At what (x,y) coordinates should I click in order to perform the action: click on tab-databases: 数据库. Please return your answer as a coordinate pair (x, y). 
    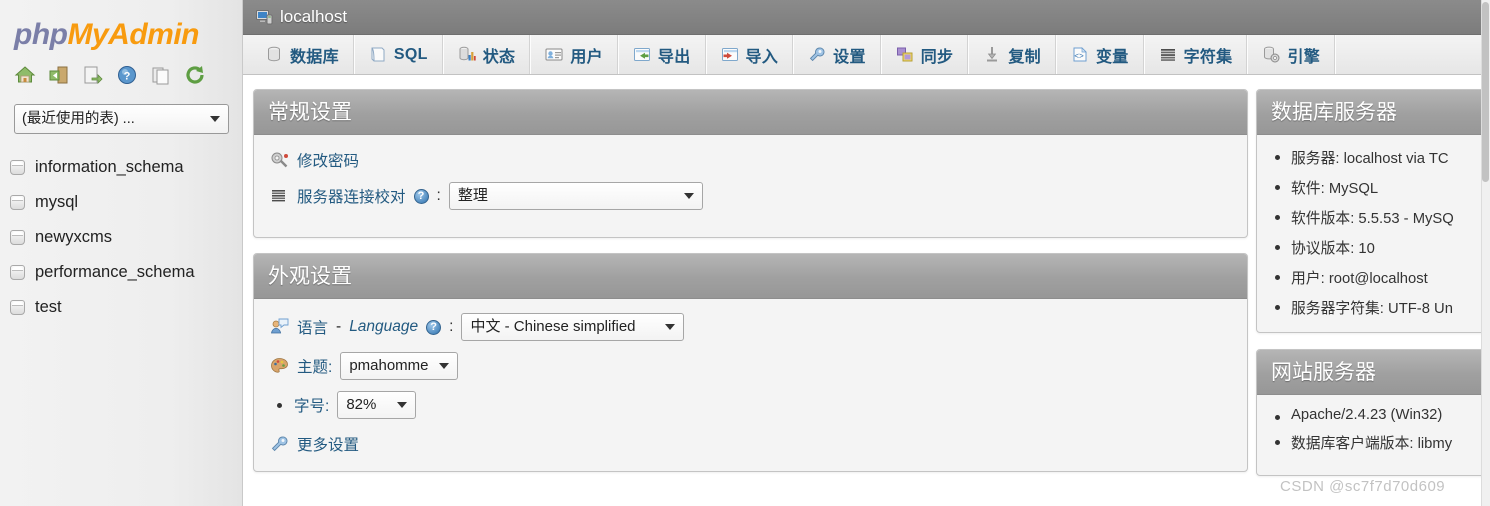
    Looking at the image, I should click on (302, 54).